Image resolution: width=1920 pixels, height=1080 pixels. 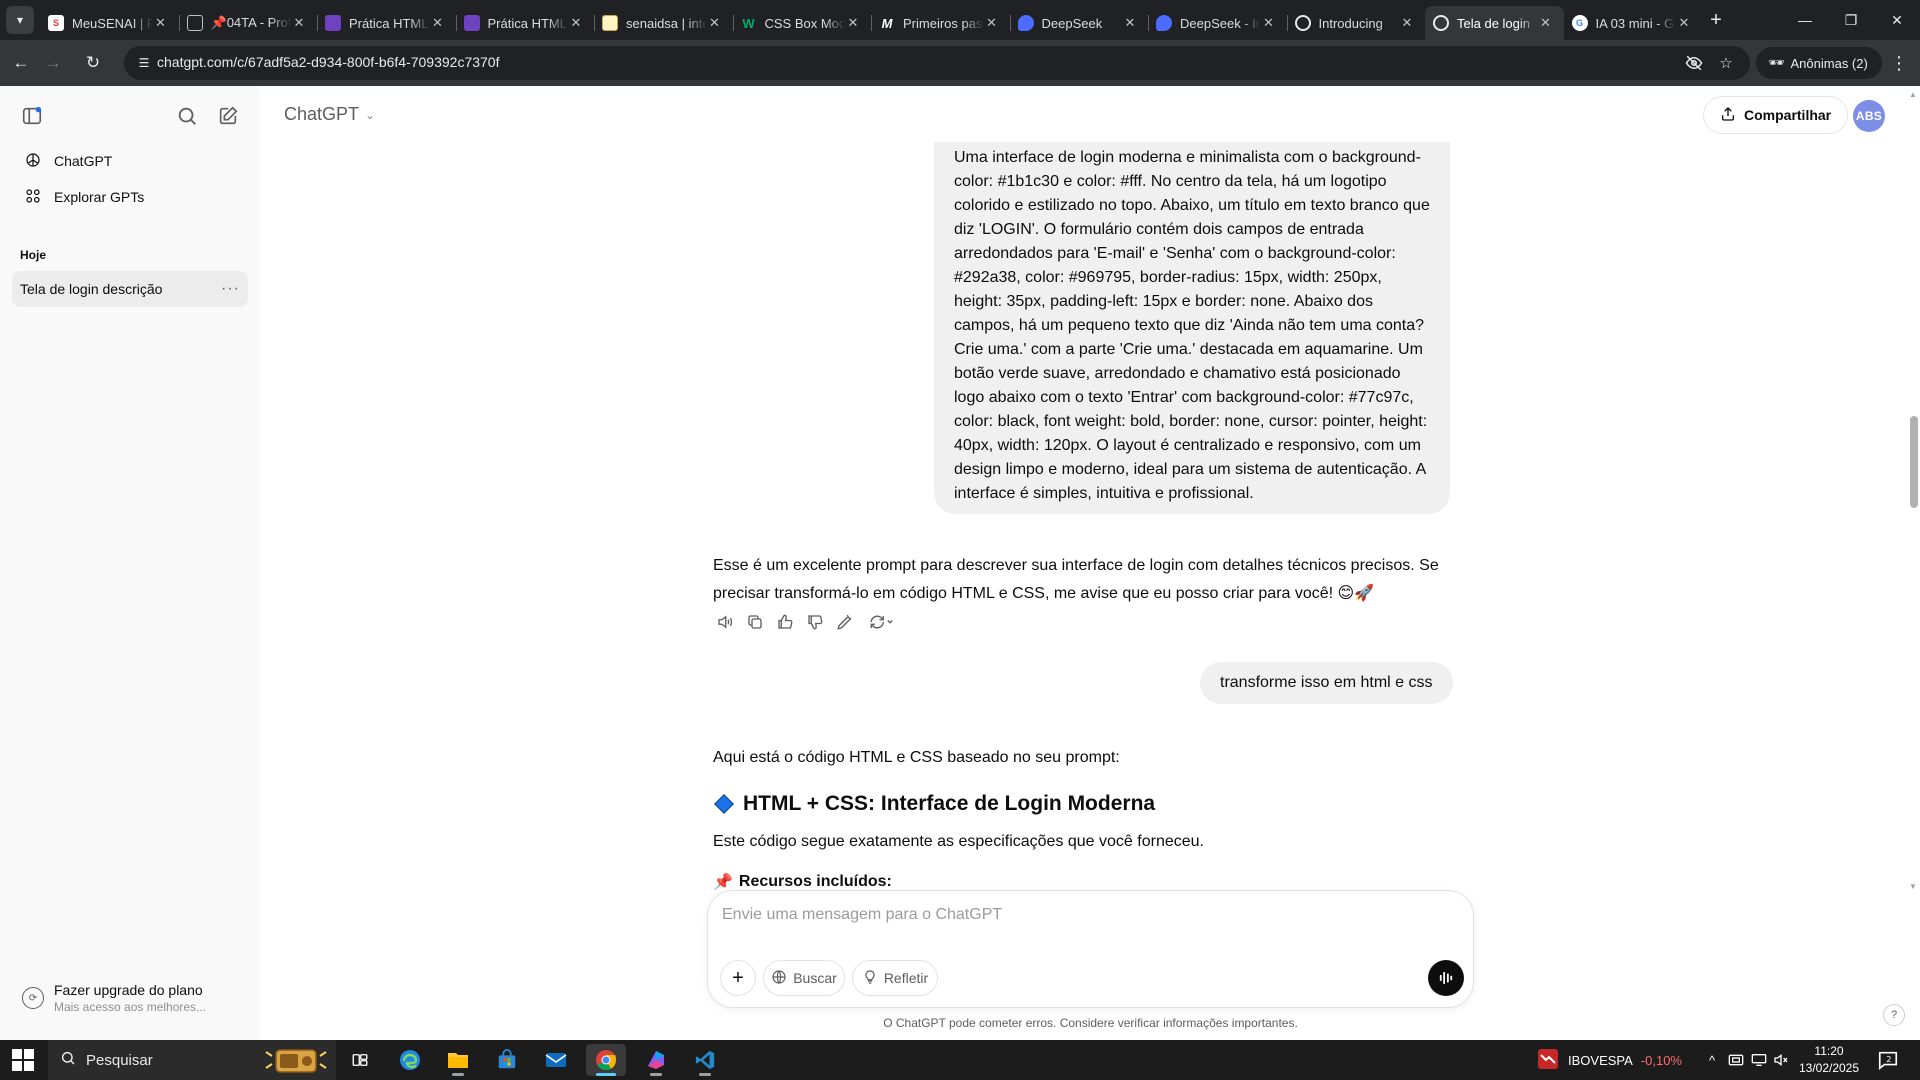 I want to click on restore-icon: ❐, so click(x=1851, y=20).